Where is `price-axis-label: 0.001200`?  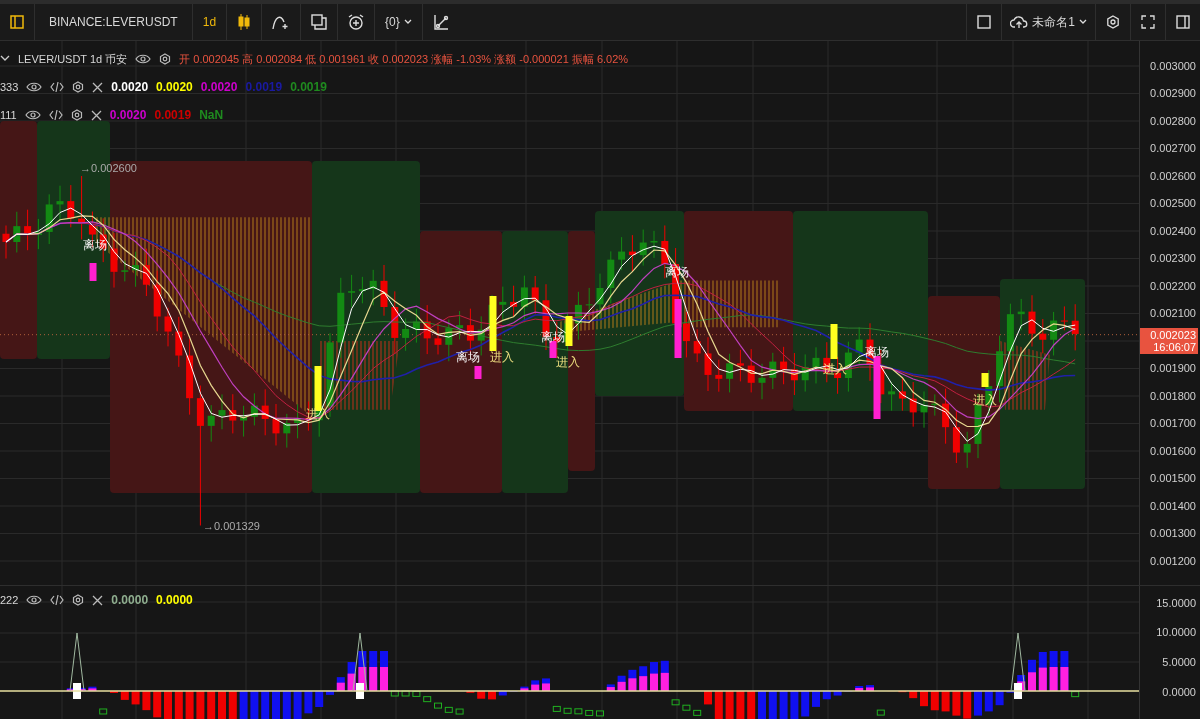
price-axis-label: 0.001200 is located at coordinates (1173, 561).